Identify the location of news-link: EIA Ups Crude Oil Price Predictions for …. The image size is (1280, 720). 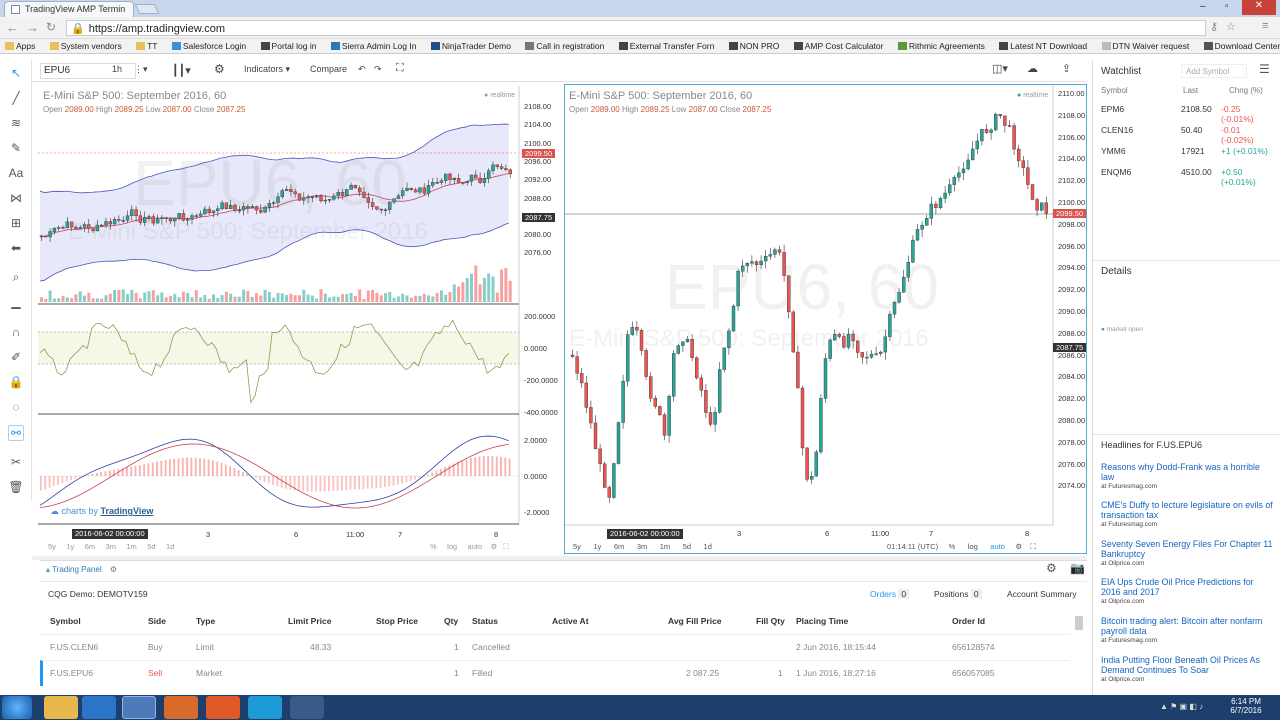
(1177, 587).